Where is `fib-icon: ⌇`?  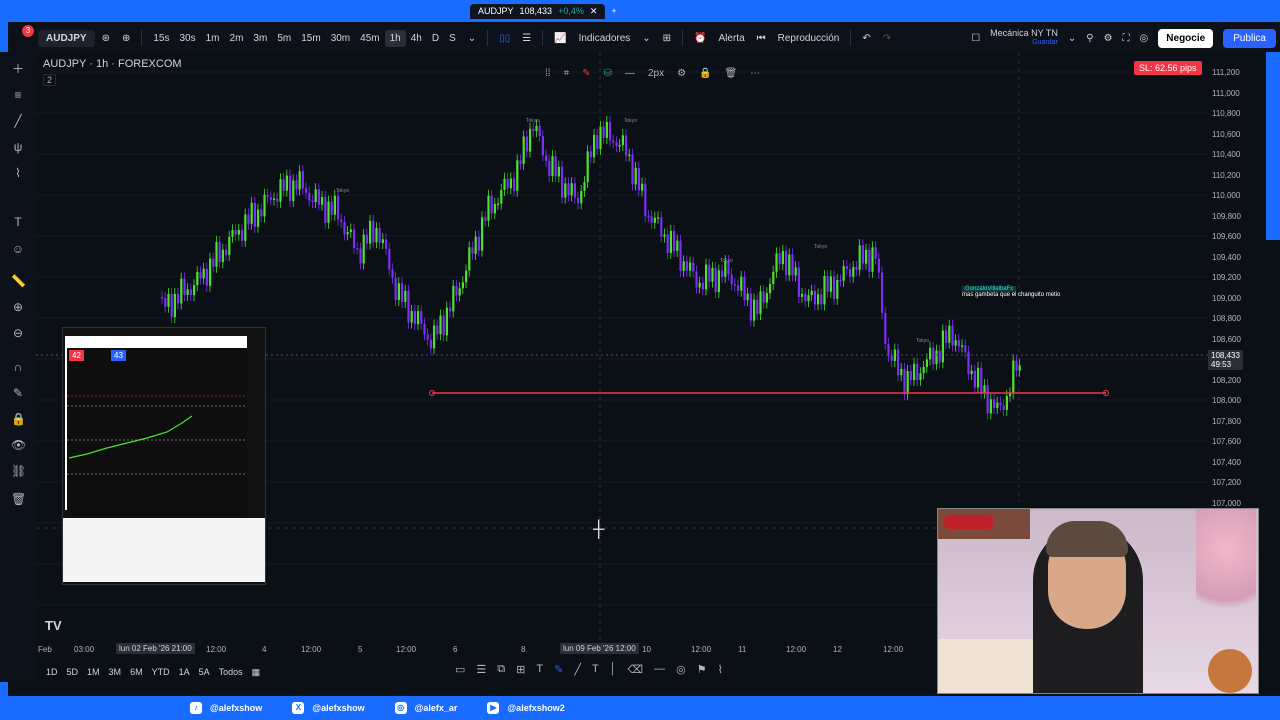
fib-icon: ⌇ is located at coordinates (18, 173).